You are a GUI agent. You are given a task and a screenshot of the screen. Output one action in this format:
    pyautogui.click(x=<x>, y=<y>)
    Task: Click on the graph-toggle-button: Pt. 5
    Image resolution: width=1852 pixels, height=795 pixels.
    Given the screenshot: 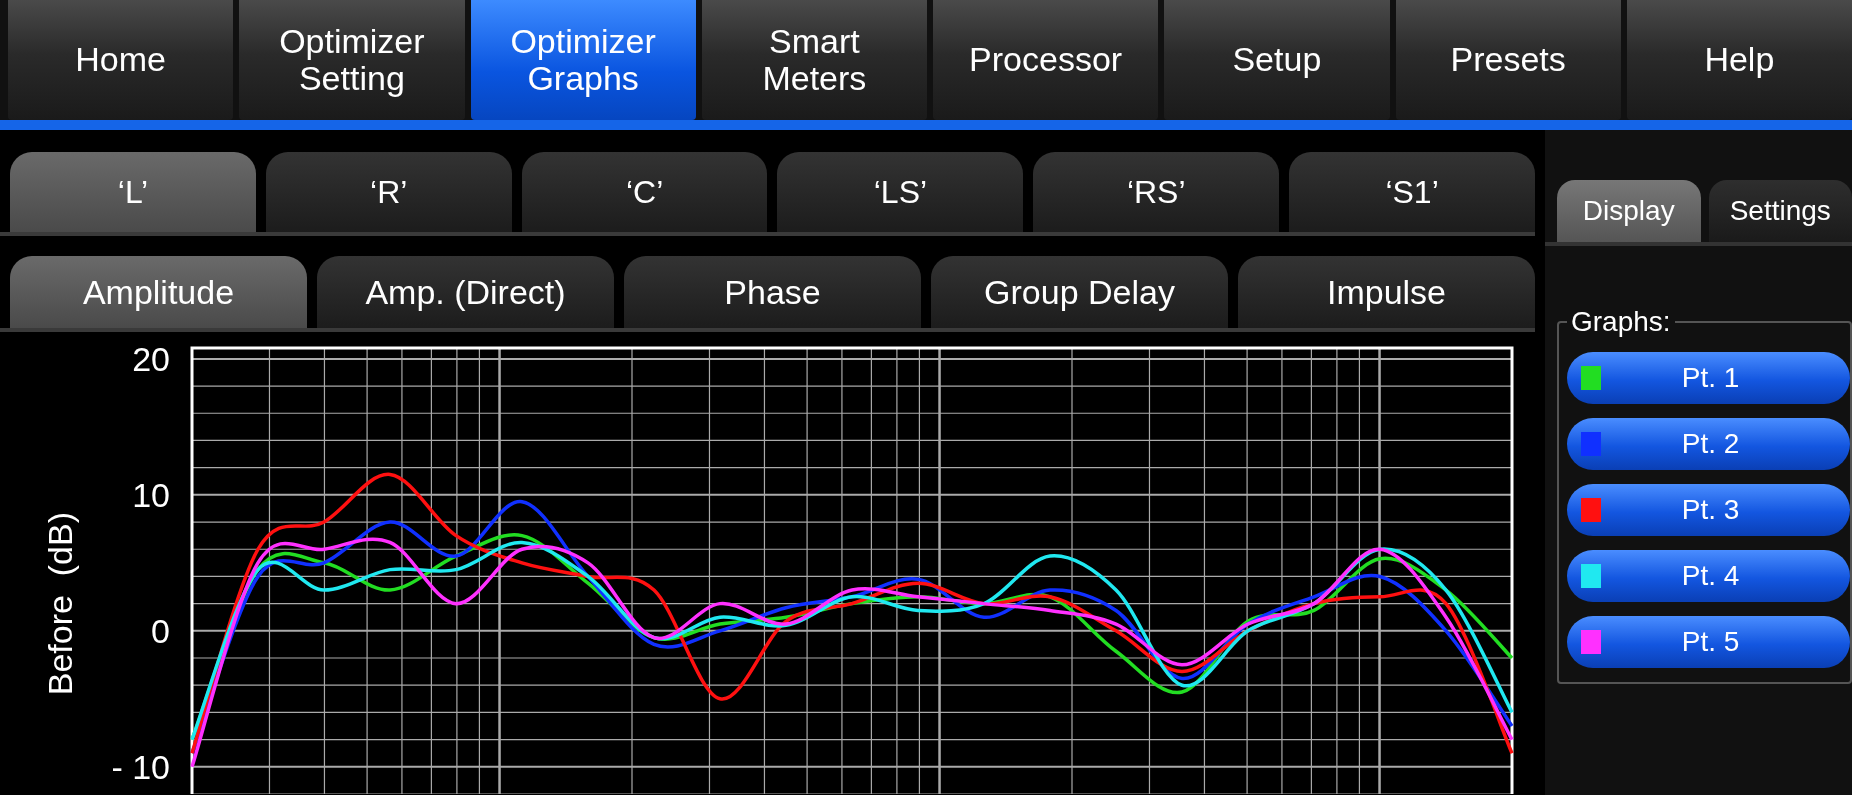 What is the action you would take?
    pyautogui.click(x=1708, y=642)
    